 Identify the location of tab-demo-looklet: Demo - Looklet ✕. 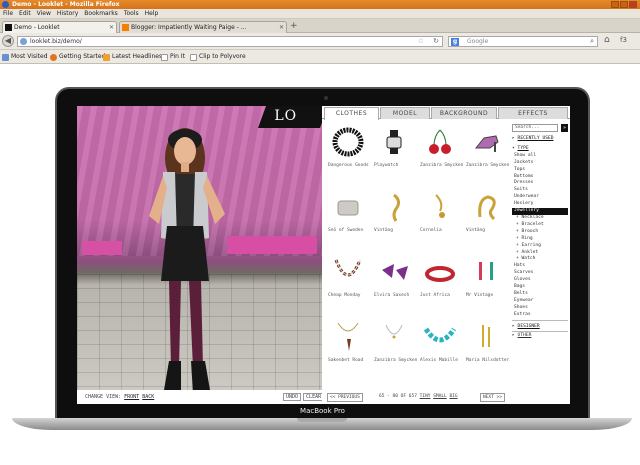
(59, 27).